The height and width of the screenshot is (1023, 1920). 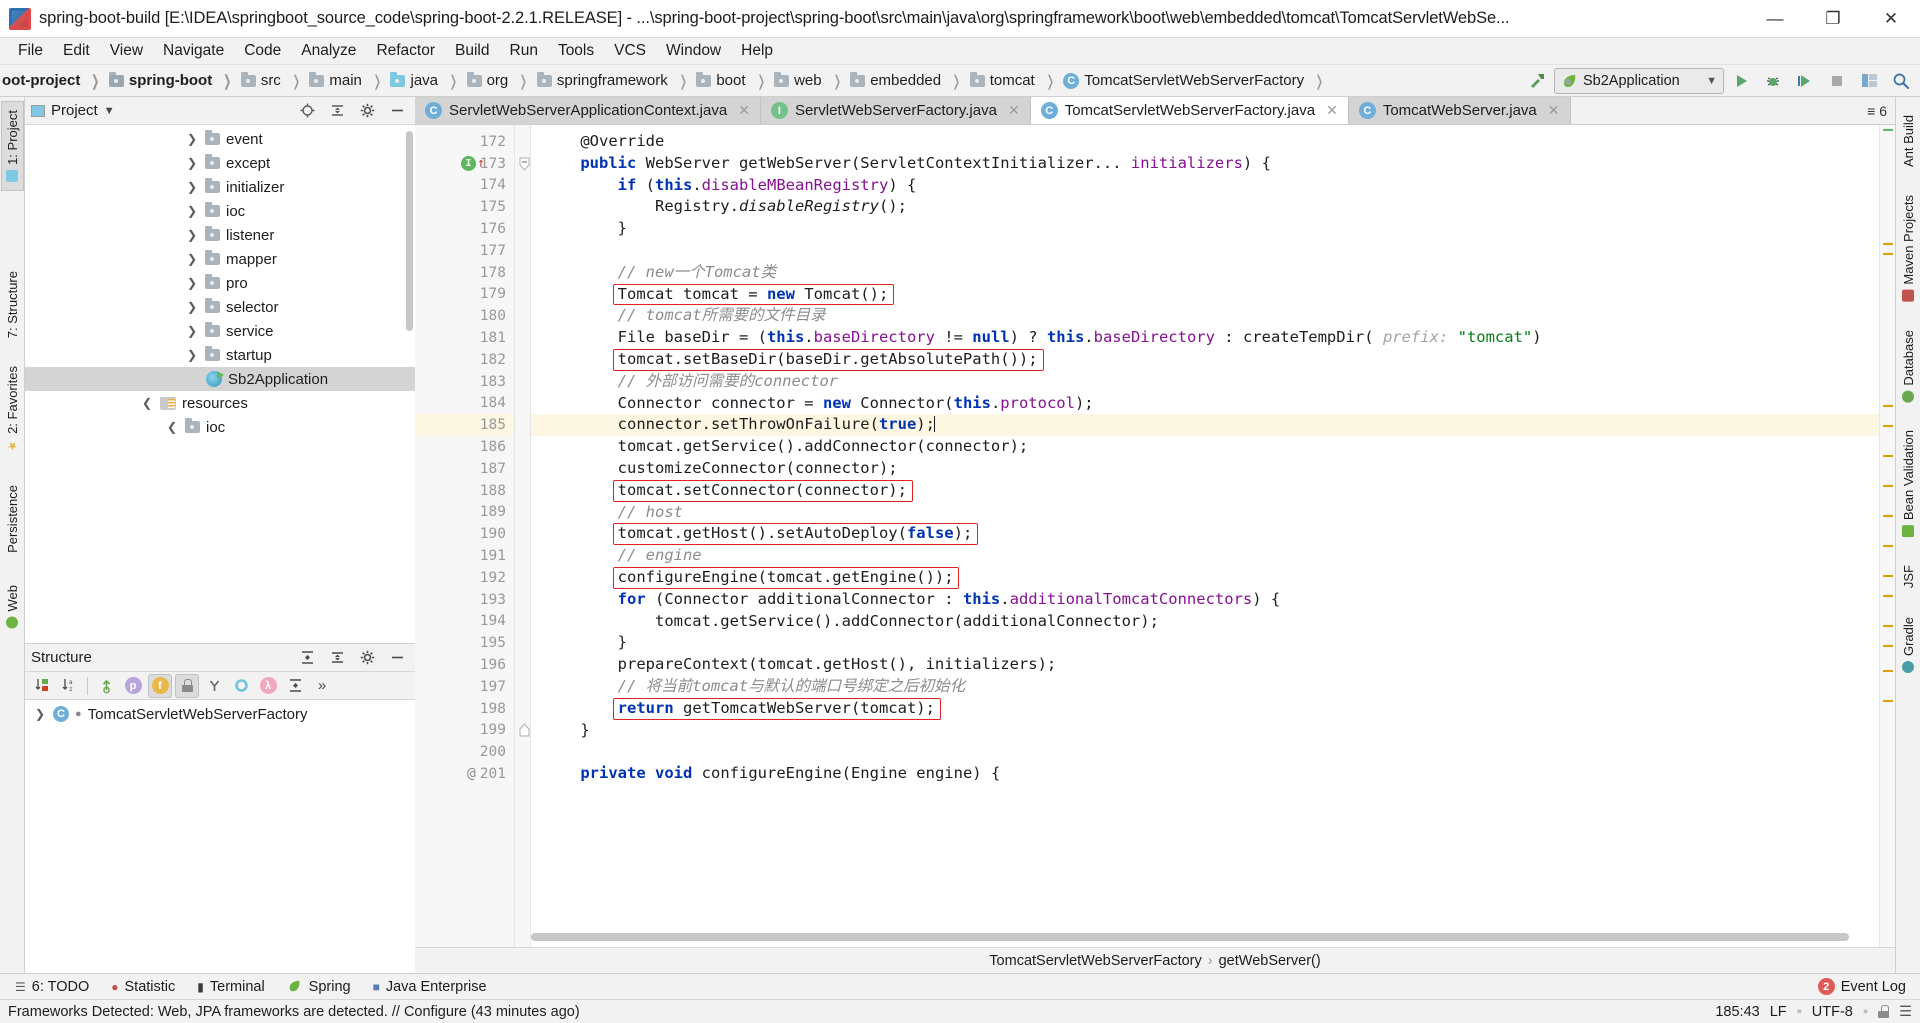 I want to click on code-line: // engine, so click(x=1205, y=556).